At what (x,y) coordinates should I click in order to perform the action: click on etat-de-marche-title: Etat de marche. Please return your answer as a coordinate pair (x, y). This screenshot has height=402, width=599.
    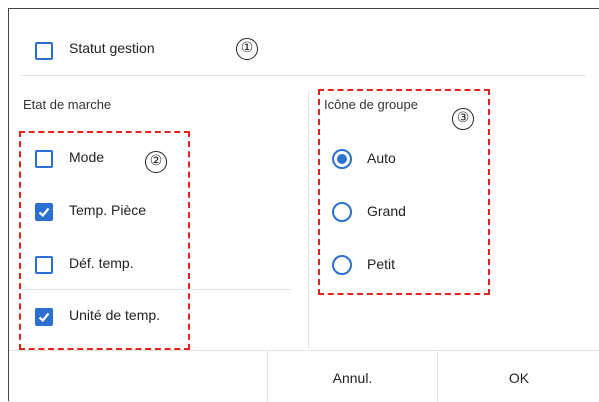
    Looking at the image, I should click on (67, 104).